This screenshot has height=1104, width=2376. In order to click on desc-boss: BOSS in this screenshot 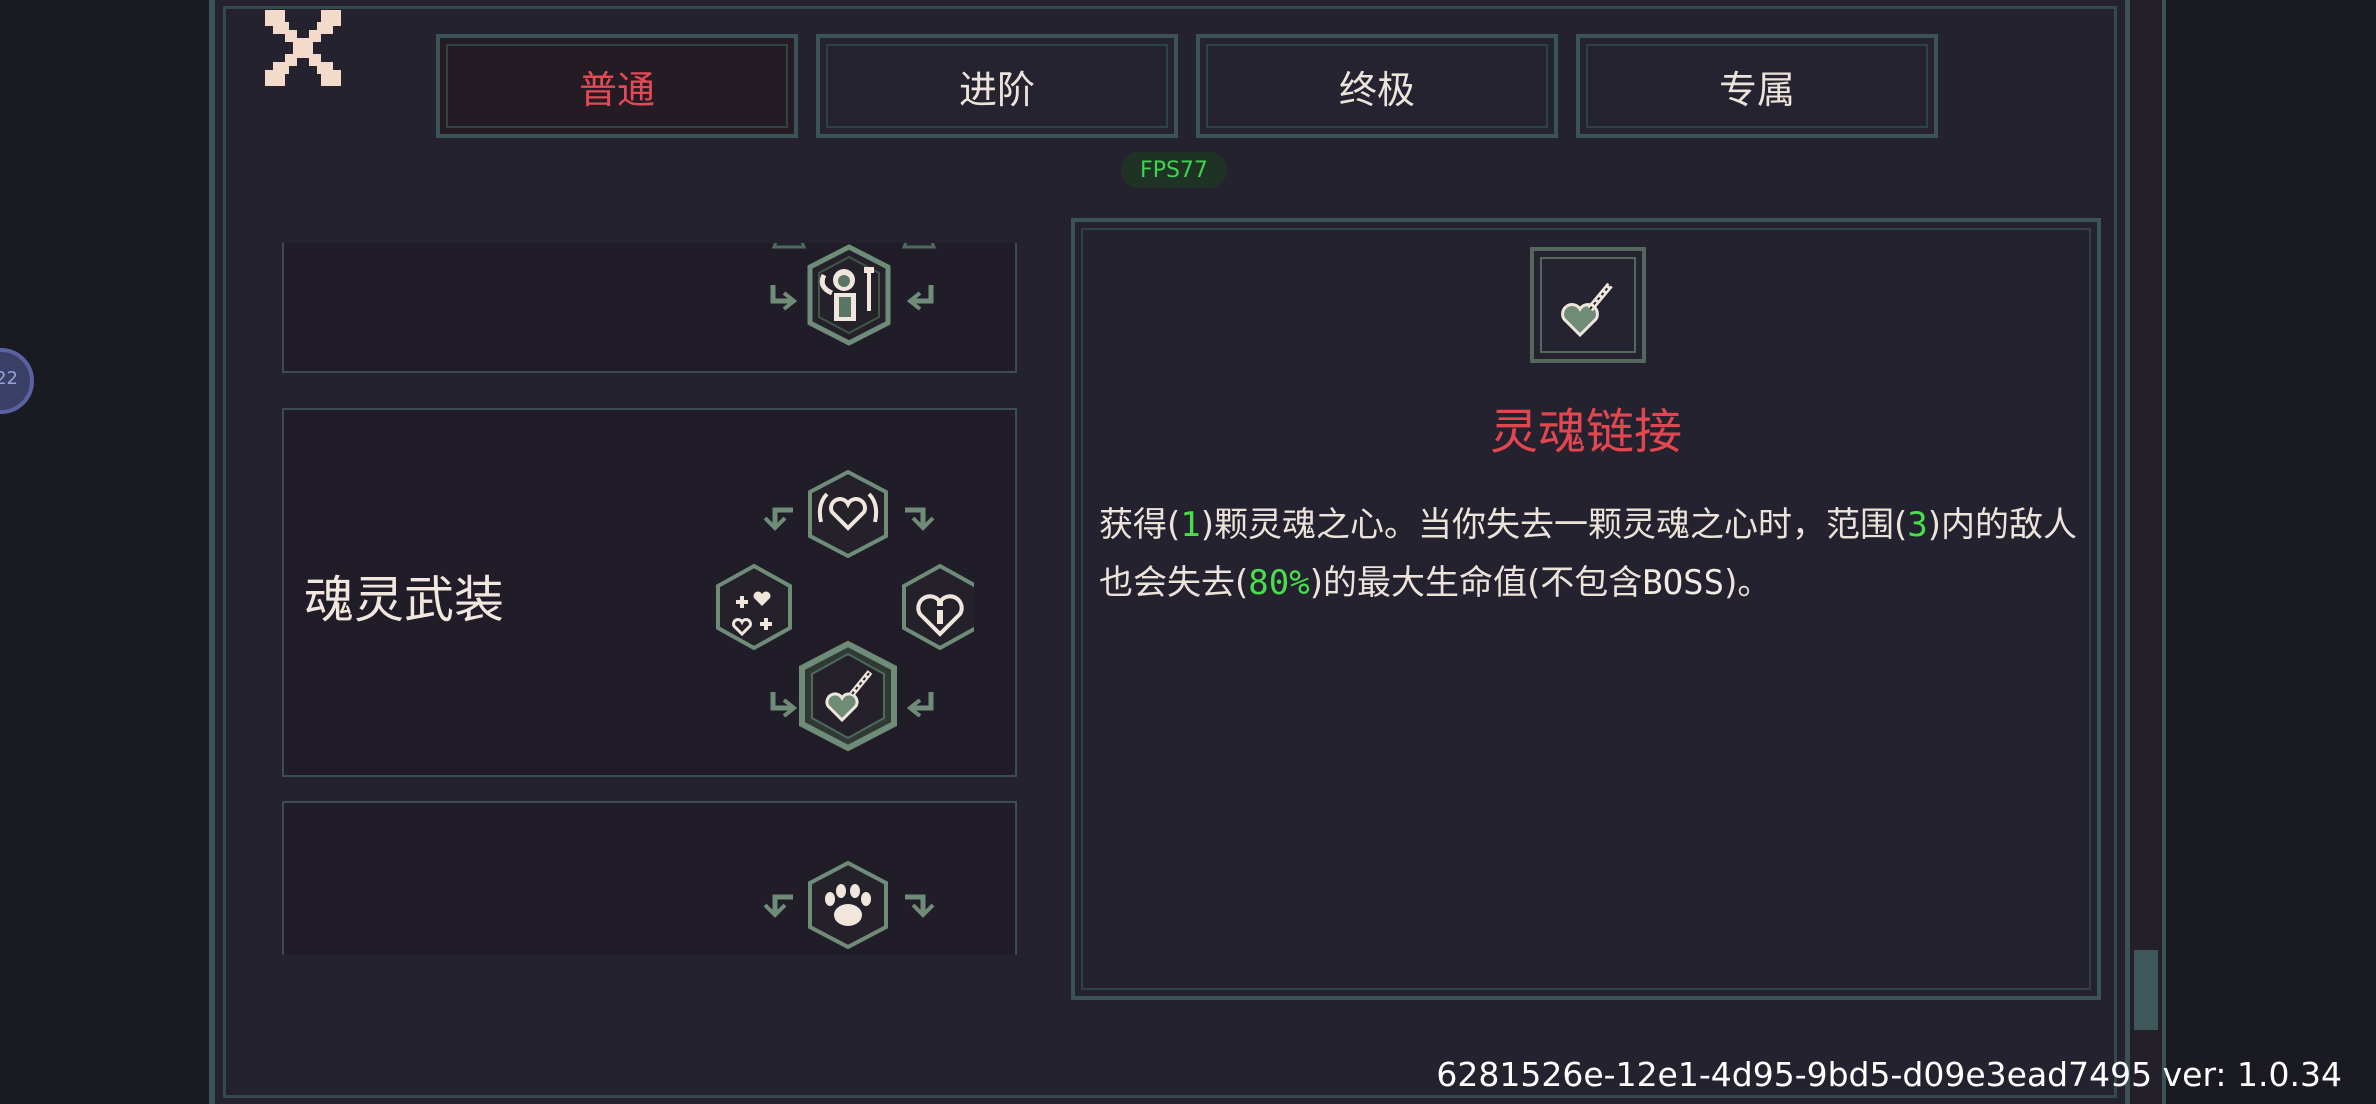, I will do `click(1683, 583)`.